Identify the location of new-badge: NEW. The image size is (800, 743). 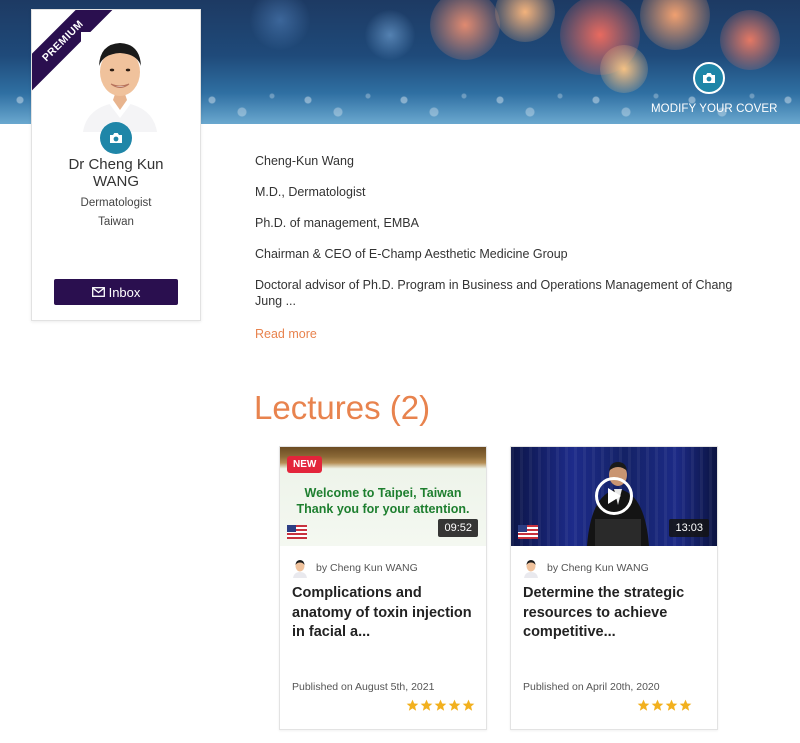
(305, 464).